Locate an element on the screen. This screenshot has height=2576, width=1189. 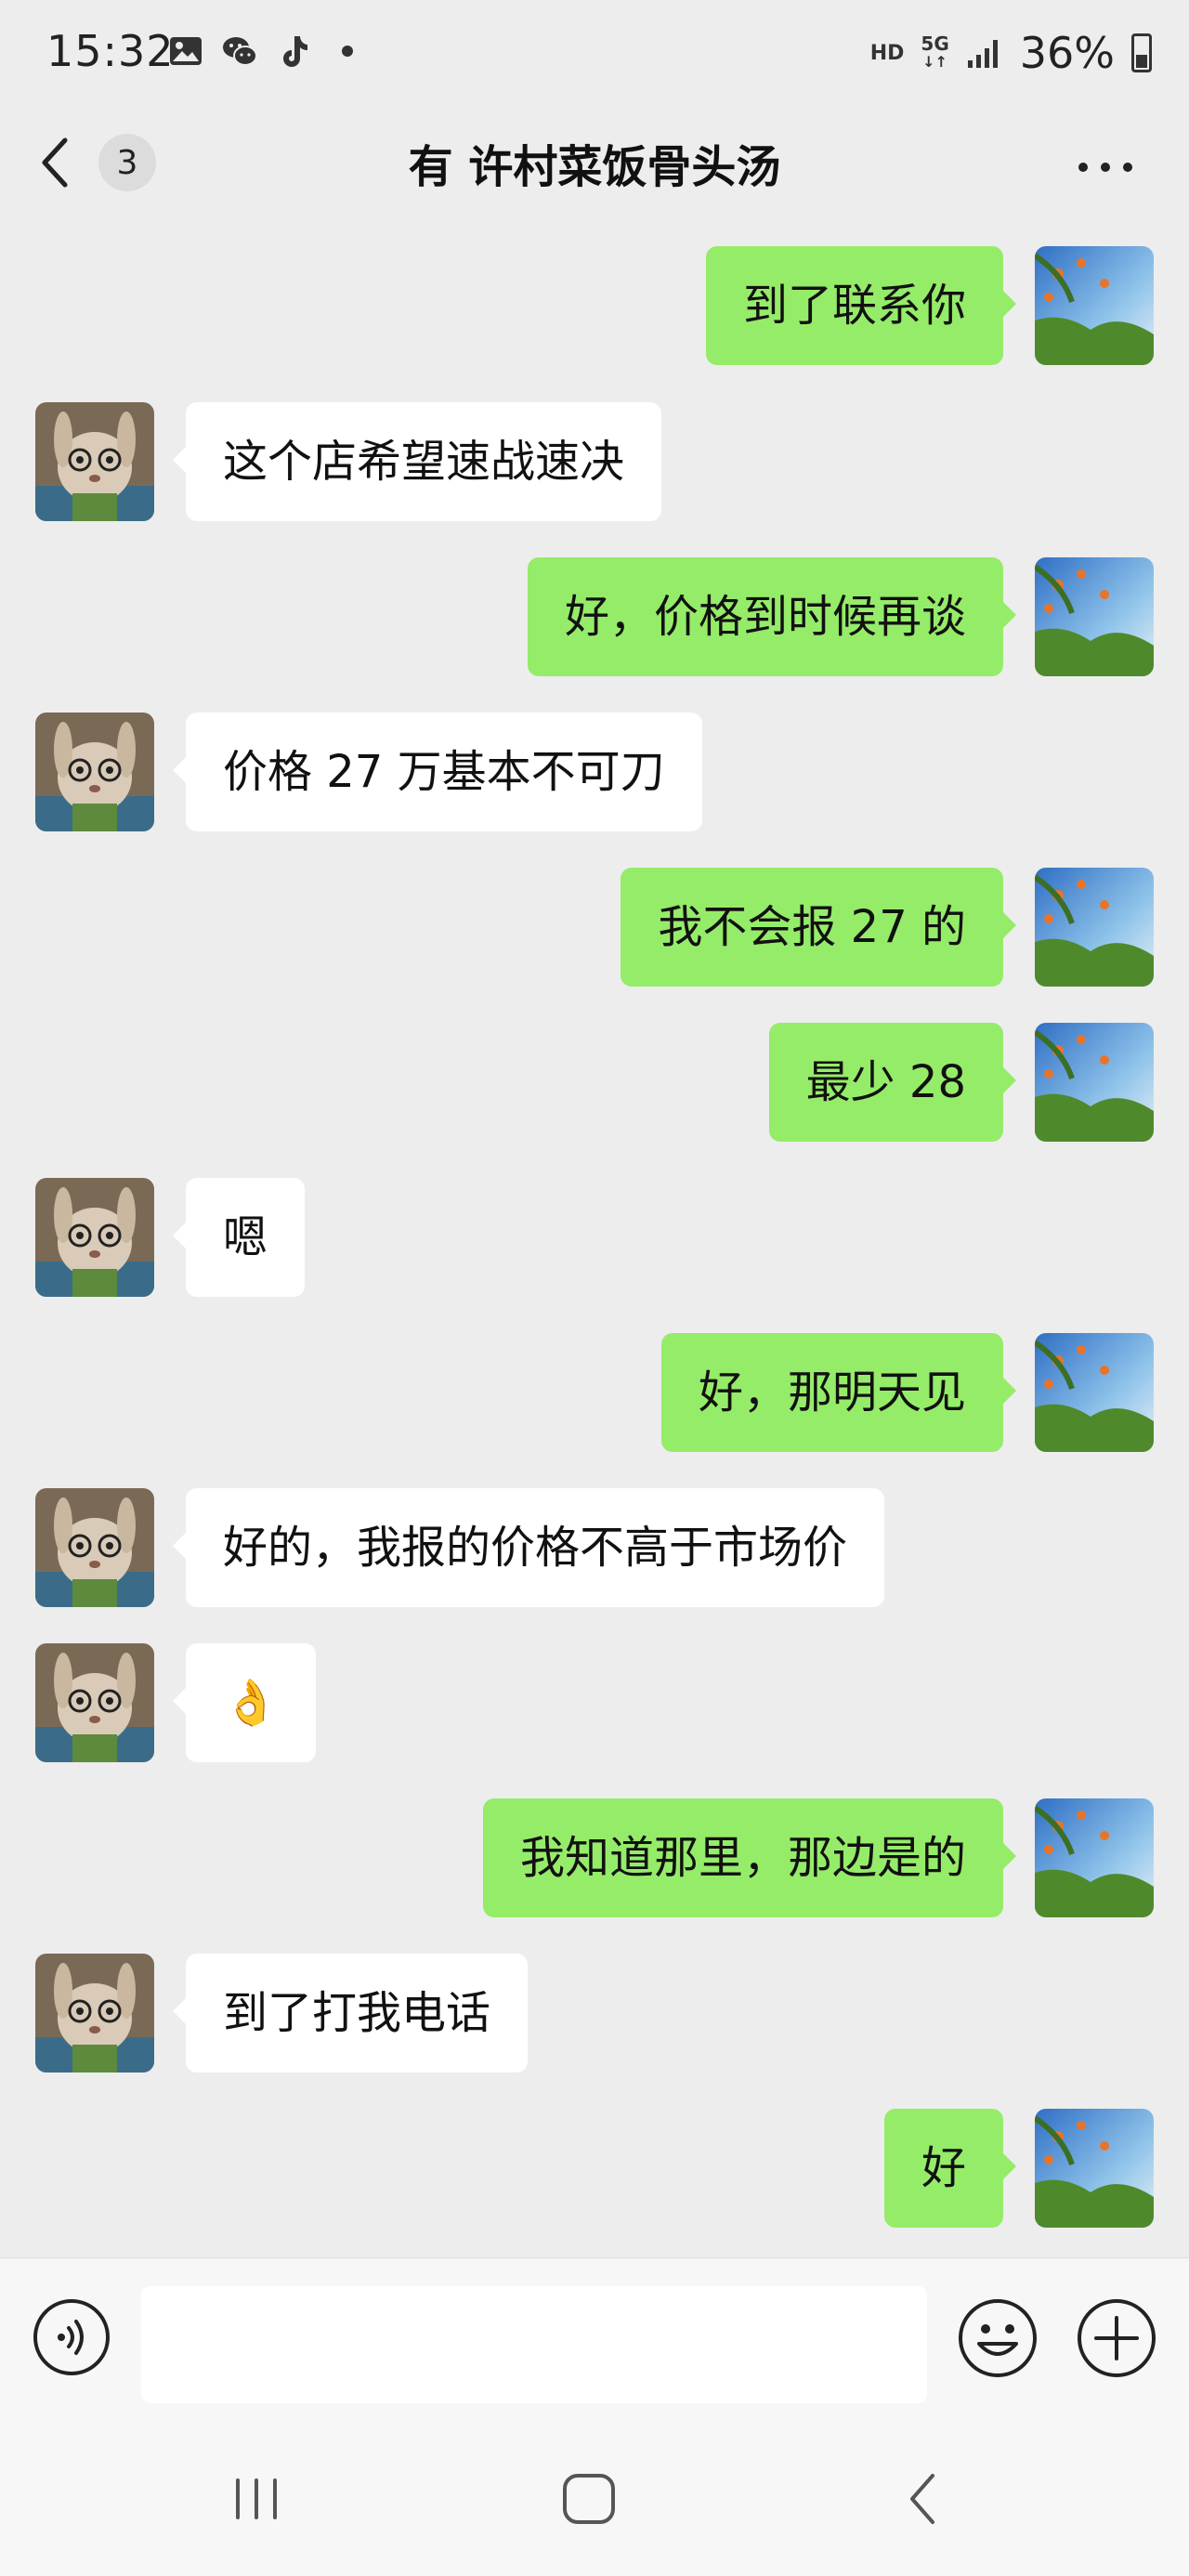
message-bubble-outgoing: 好，那明天见 is located at coordinates (838, 1393).